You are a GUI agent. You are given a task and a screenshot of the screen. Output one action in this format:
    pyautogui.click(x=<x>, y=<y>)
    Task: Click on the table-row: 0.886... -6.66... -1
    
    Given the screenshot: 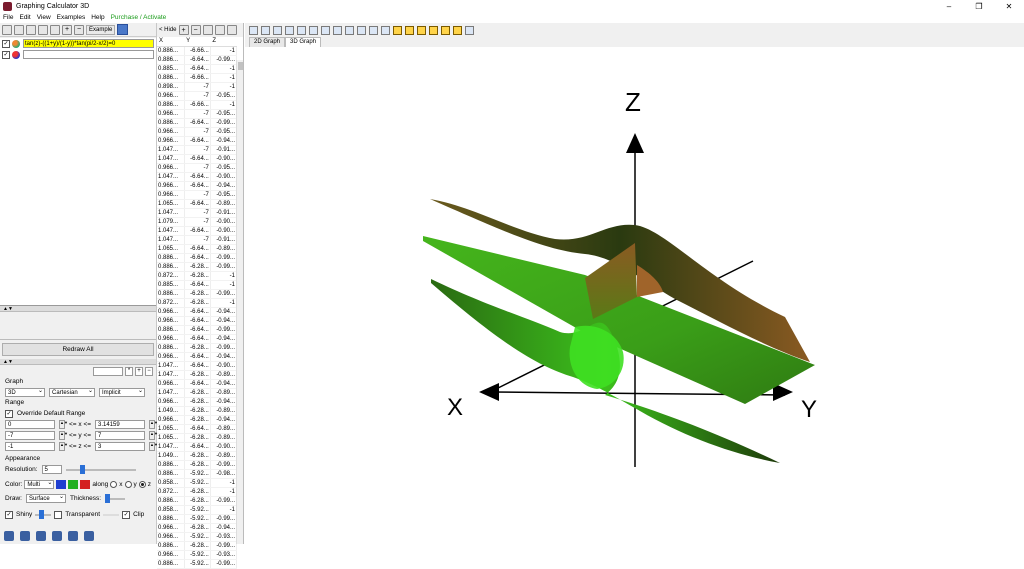 What is the action you would take?
    pyautogui.click(x=197, y=51)
    